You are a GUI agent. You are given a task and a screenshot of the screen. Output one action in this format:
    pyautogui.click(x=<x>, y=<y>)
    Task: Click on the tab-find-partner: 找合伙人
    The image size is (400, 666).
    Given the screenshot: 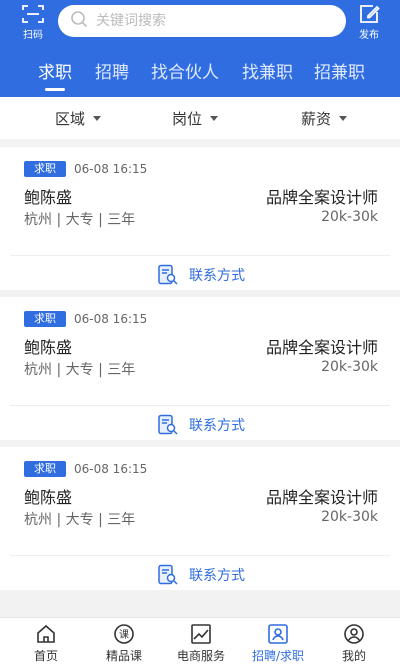 What is the action you would take?
    pyautogui.click(x=185, y=73)
    